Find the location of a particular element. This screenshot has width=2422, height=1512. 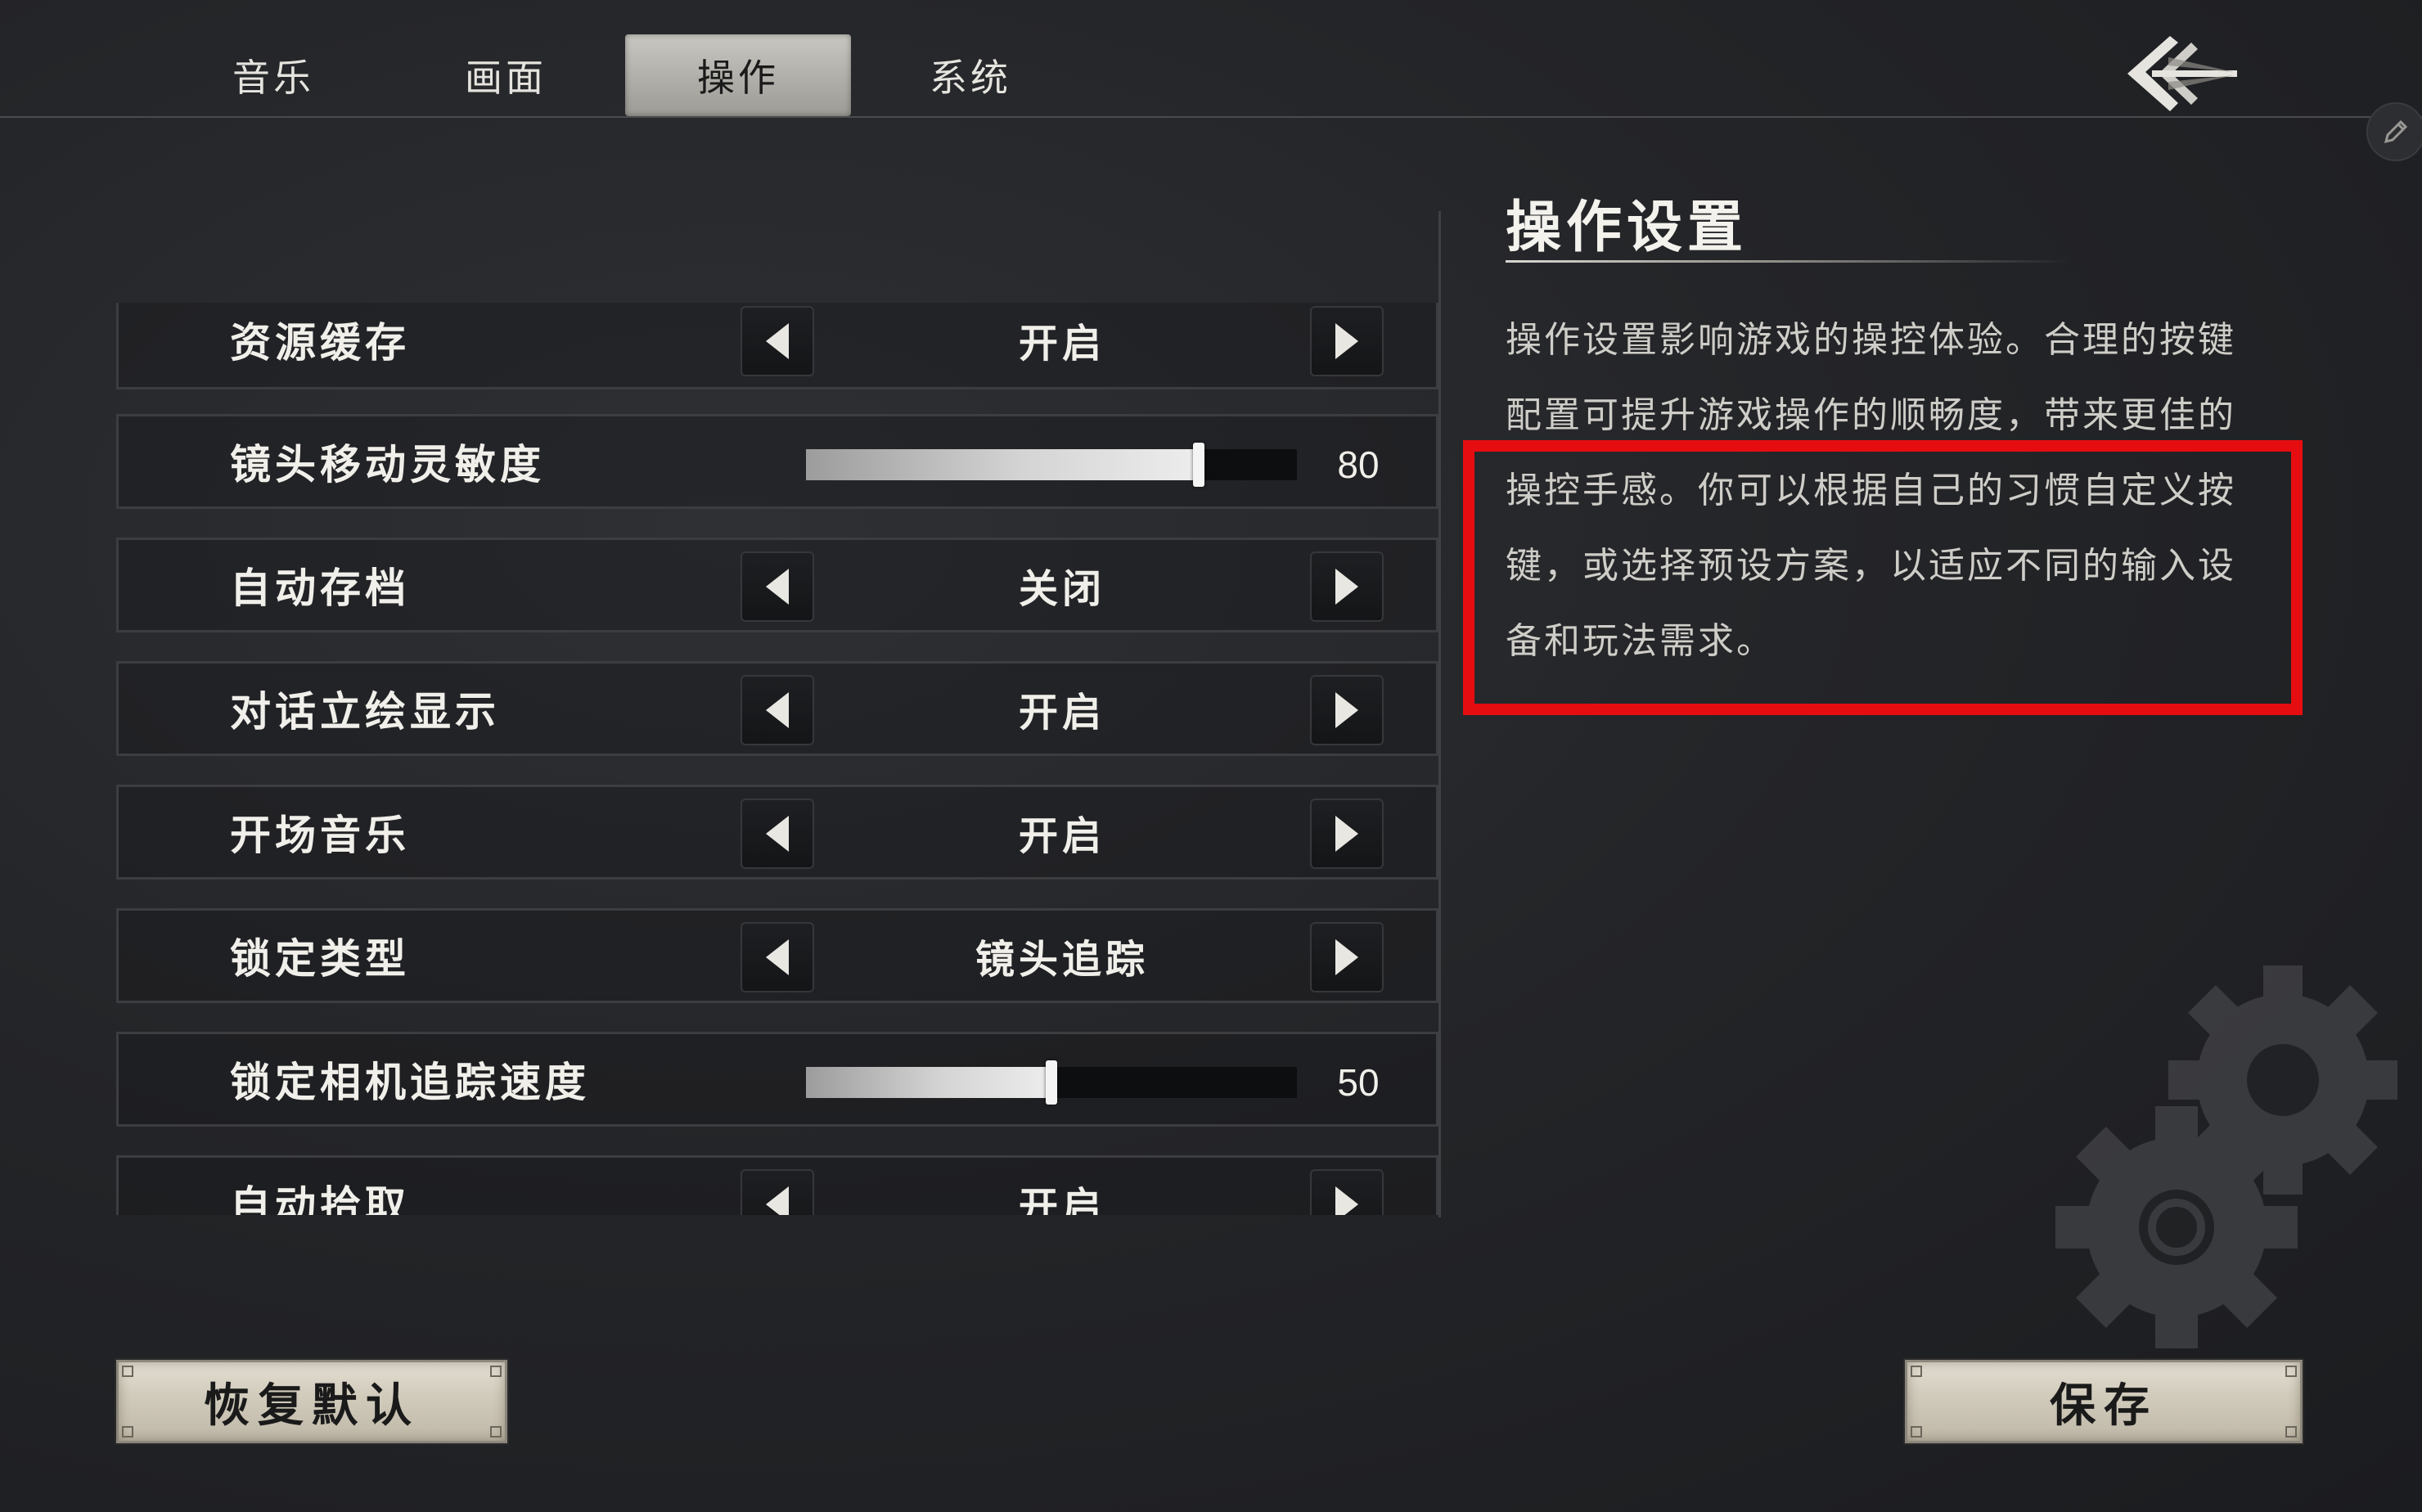

back-button is located at coordinates (2180, 74).